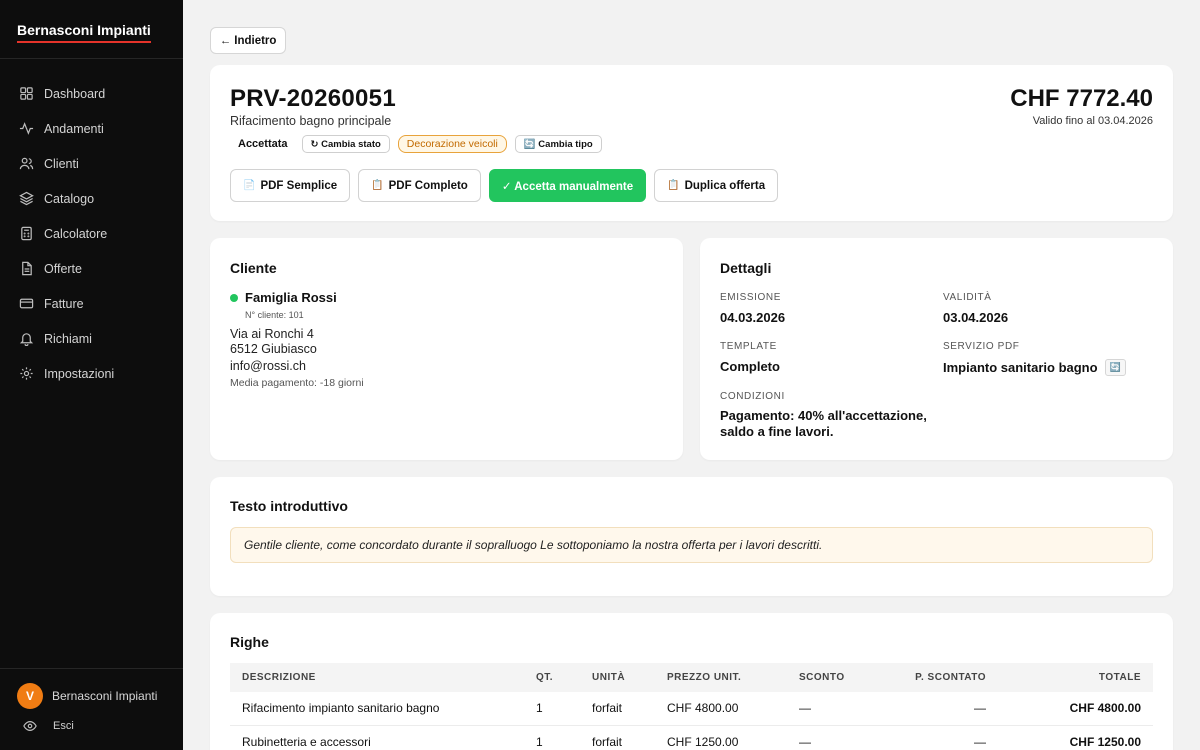 Image resolution: width=1200 pixels, height=750 pixels. What do you see at coordinates (823, 415) in the screenshot?
I see `conditions-value-line1: Pagamento: 40% all'accettazione,` at bounding box center [823, 415].